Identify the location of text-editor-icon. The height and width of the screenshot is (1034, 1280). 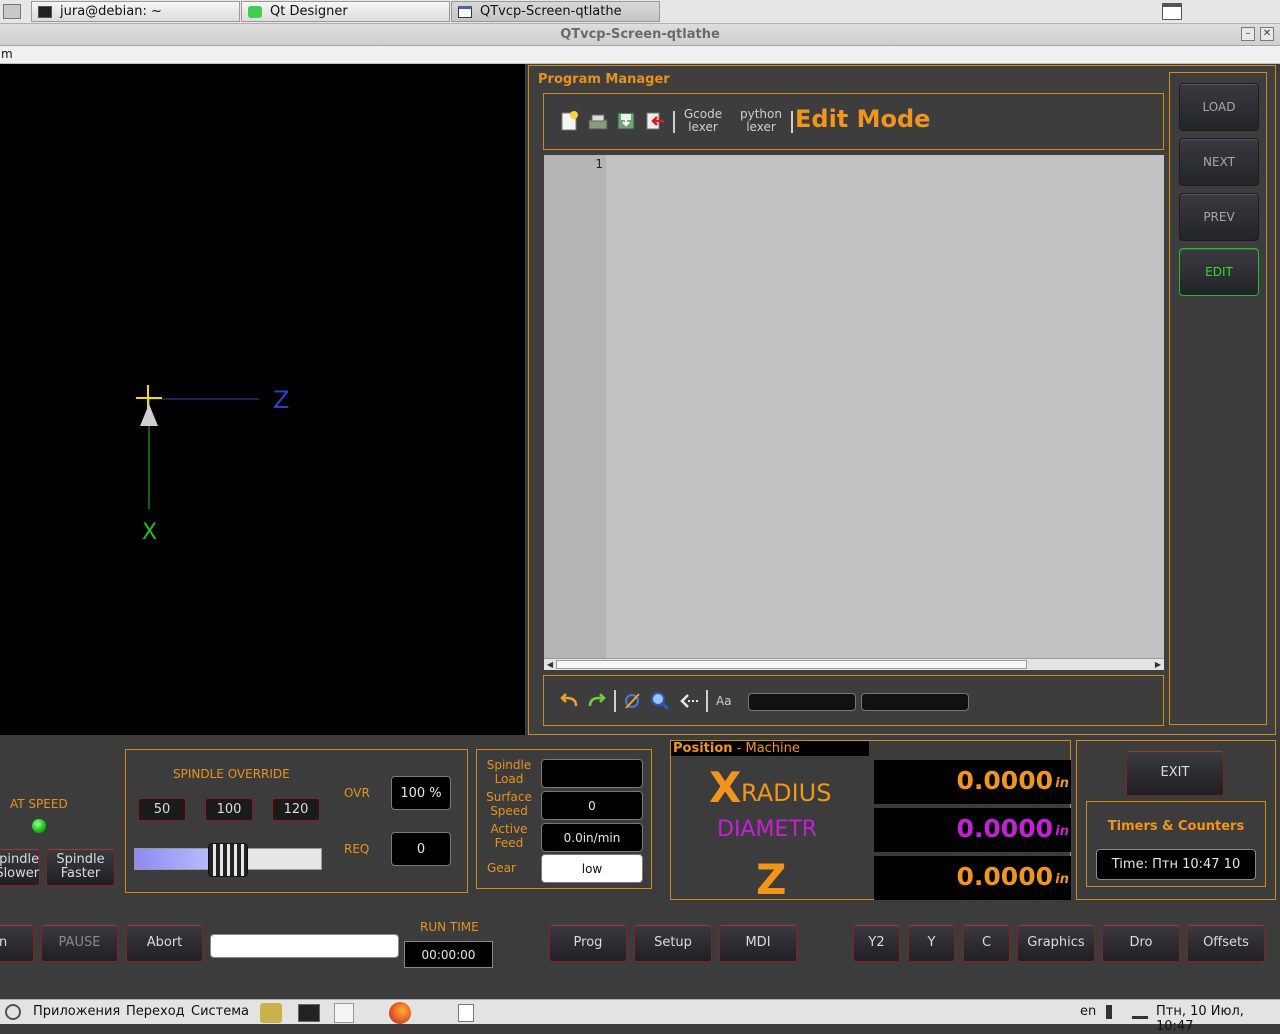
(344, 1013).